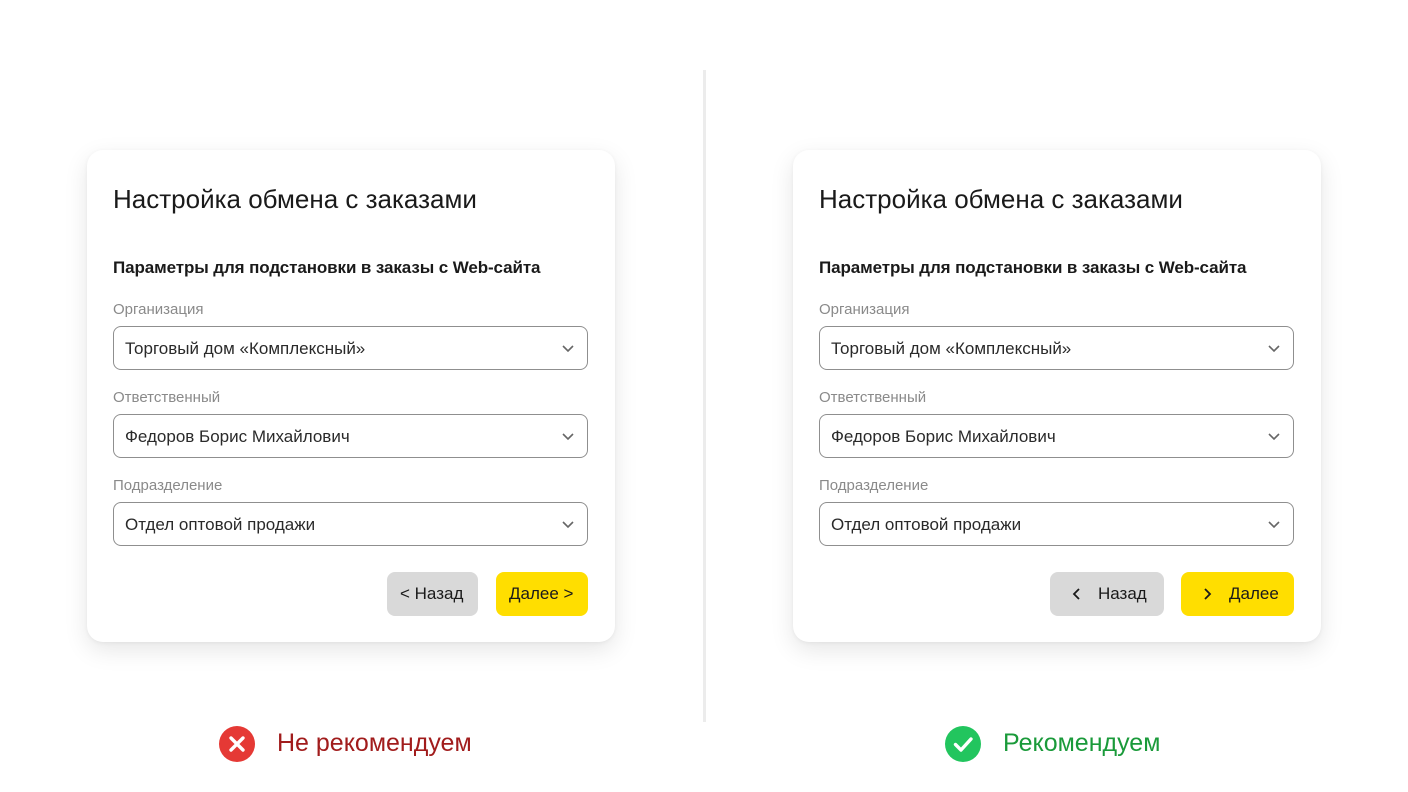 This screenshot has height=792, width=1408. Describe the element at coordinates (1076, 594) in the screenshot. I see `chevron-left-icon` at that location.